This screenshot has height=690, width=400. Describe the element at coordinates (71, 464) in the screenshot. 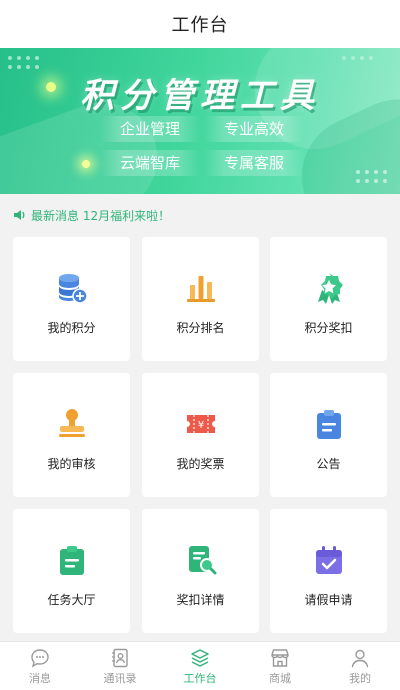

I see `menu-card-label: 我的审核` at that location.